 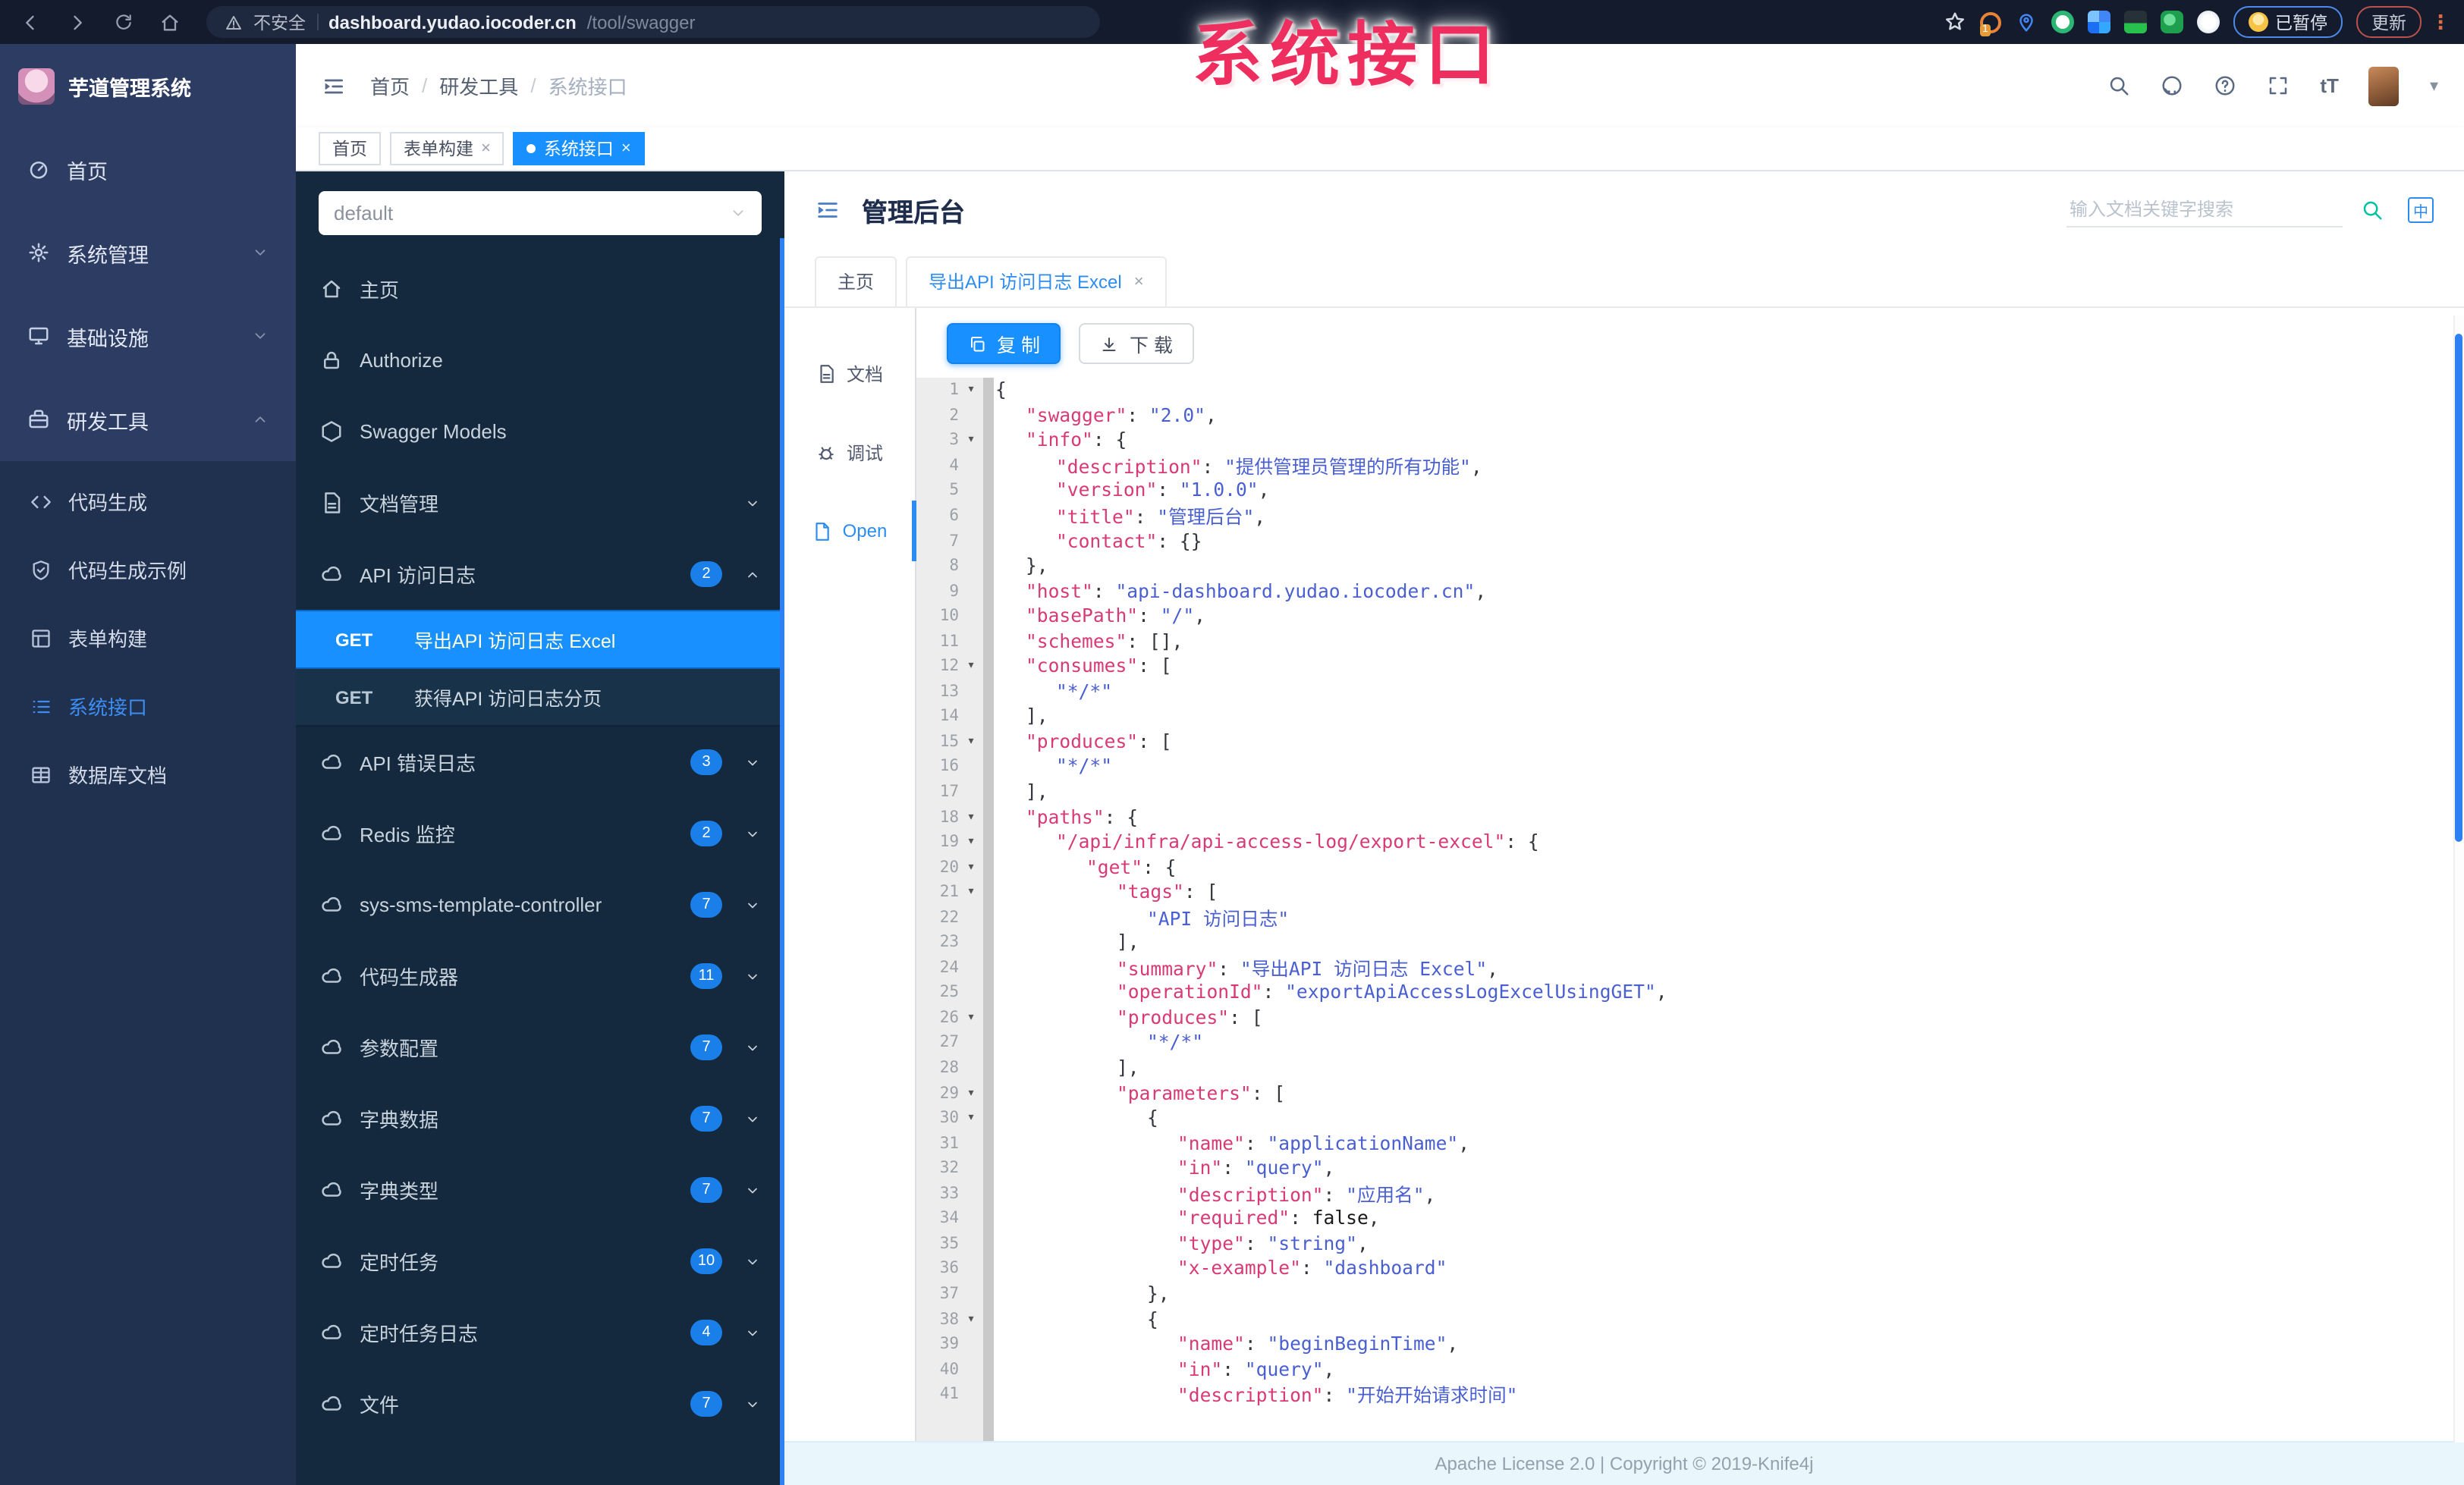 What do you see at coordinates (124, 22) in the screenshot?
I see `browser-refresh-icon` at bounding box center [124, 22].